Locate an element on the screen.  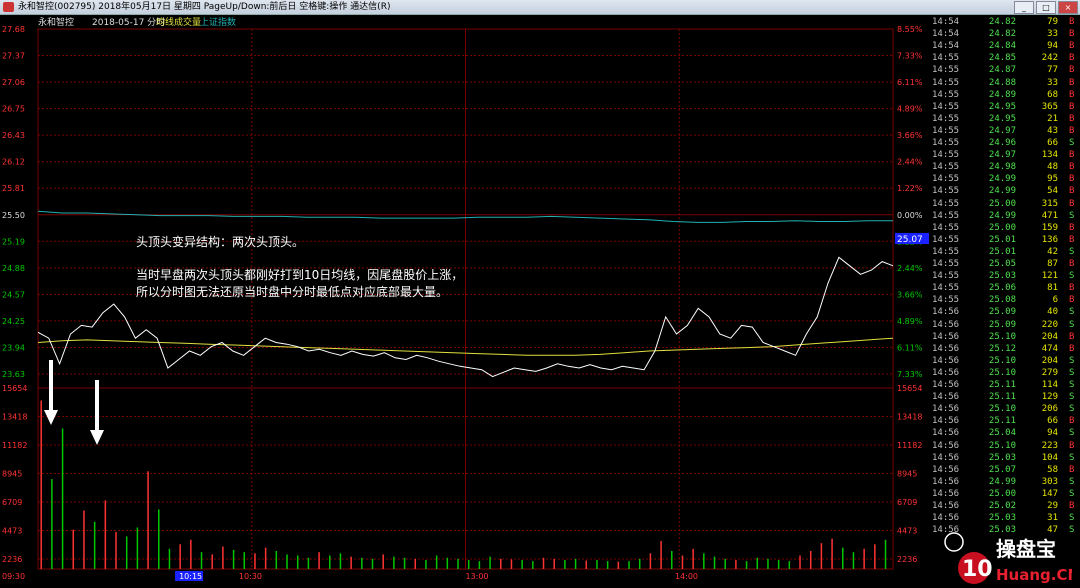
volume-tick-label: 6709 is located at coordinates (12, 502).